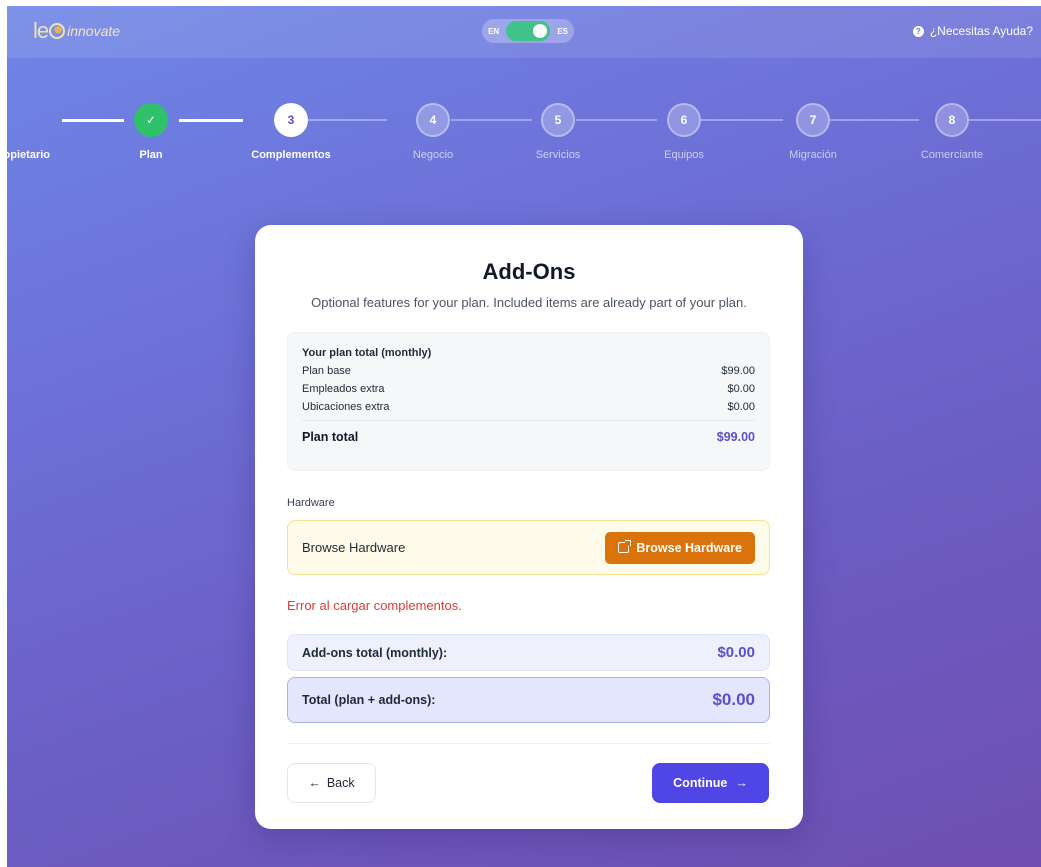 This screenshot has height=867, width=1041. I want to click on continue-button: Continue →, so click(710, 783).